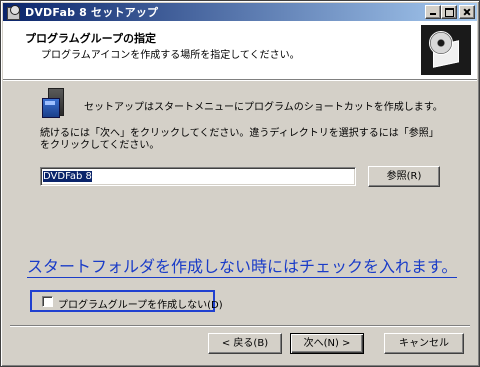 The width and height of the screenshot is (480, 367). I want to click on cancel-button: キャンセル, so click(424, 343).